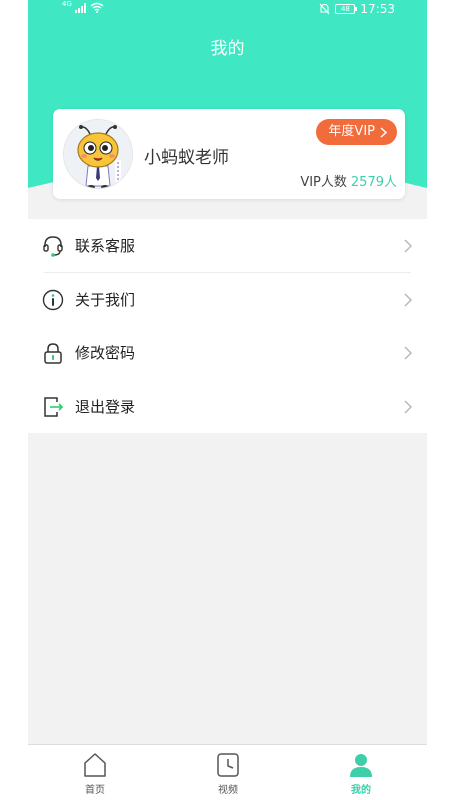 This screenshot has width=450, height=800. Describe the element at coordinates (227, 299) in the screenshot. I see `menu-item-about-us: 关于我们` at that location.